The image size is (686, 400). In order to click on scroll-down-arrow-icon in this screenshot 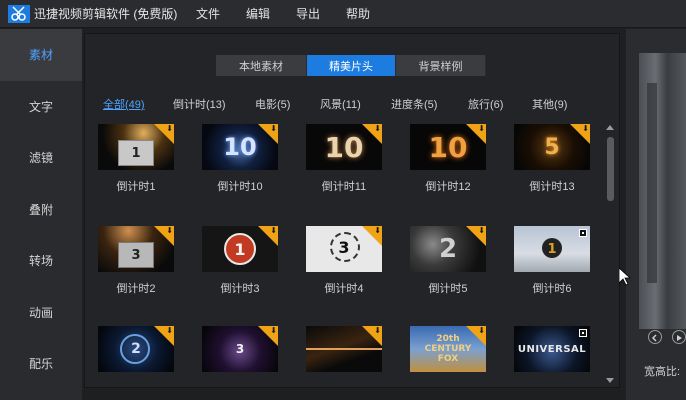, I will do `click(610, 380)`.